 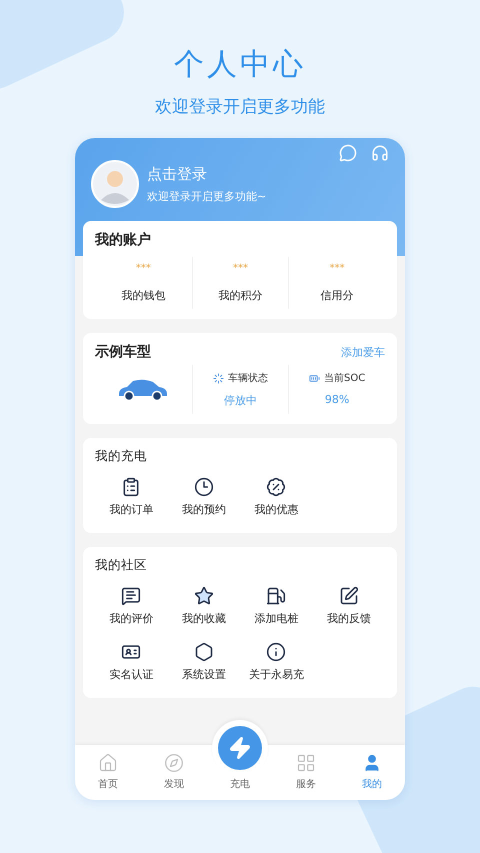 What do you see at coordinates (131, 596) in the screenshot?
I see `message-icon` at bounding box center [131, 596].